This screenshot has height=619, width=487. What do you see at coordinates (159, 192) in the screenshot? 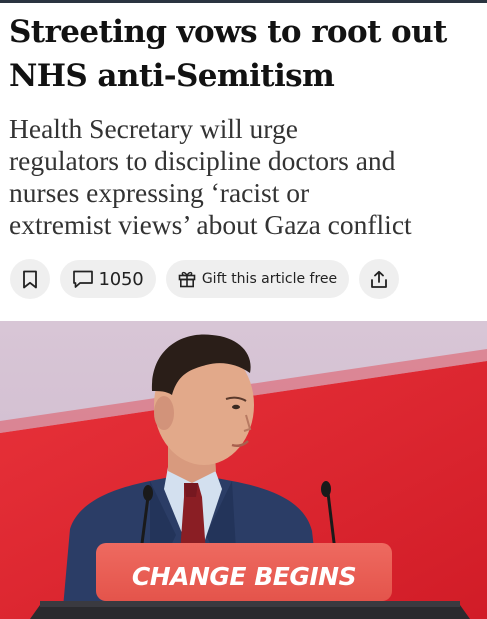
I see `standfirst-line: nurses expressing ‘racist or` at bounding box center [159, 192].